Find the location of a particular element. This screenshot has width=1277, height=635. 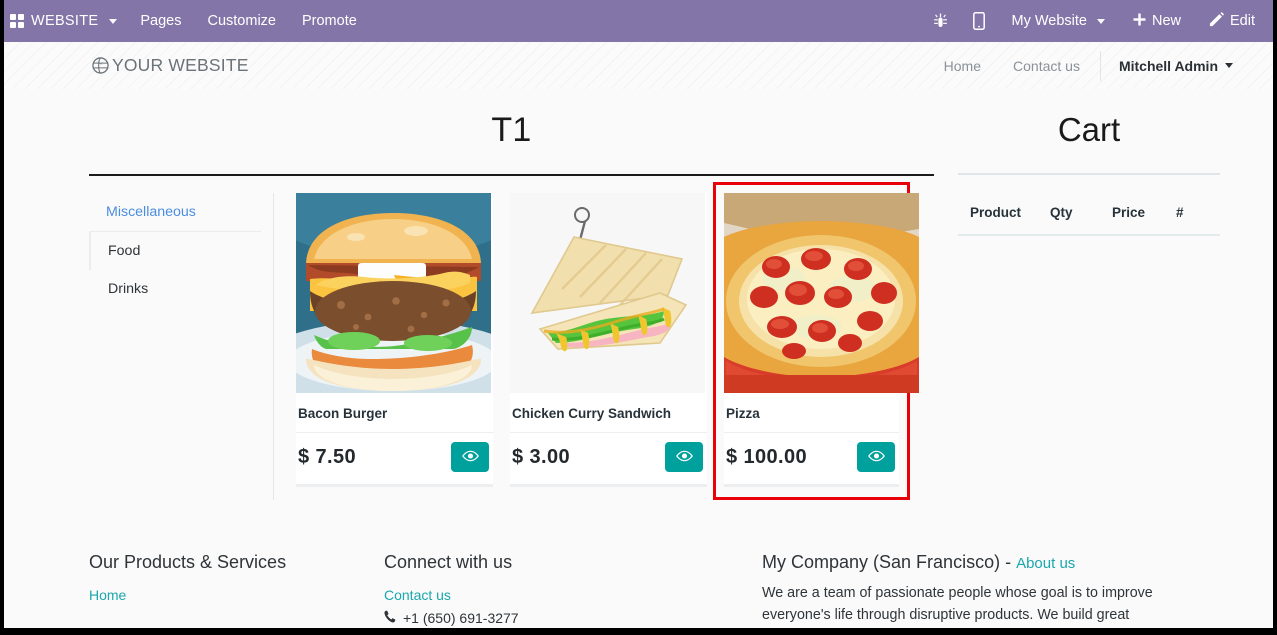

user-menu-label: Mitchell Admin is located at coordinates (1168, 65).